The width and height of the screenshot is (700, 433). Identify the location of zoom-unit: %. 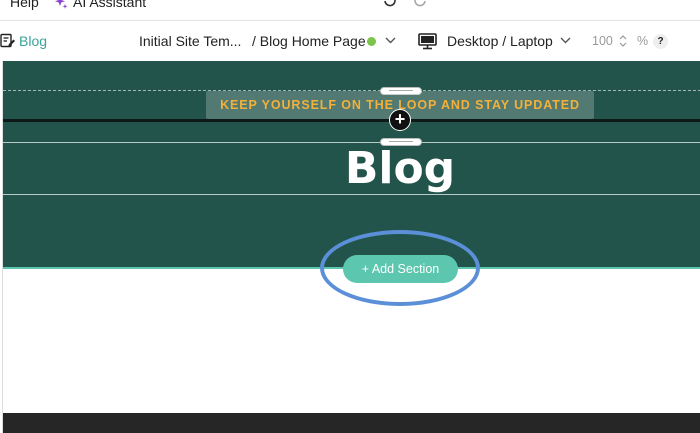
(643, 41).